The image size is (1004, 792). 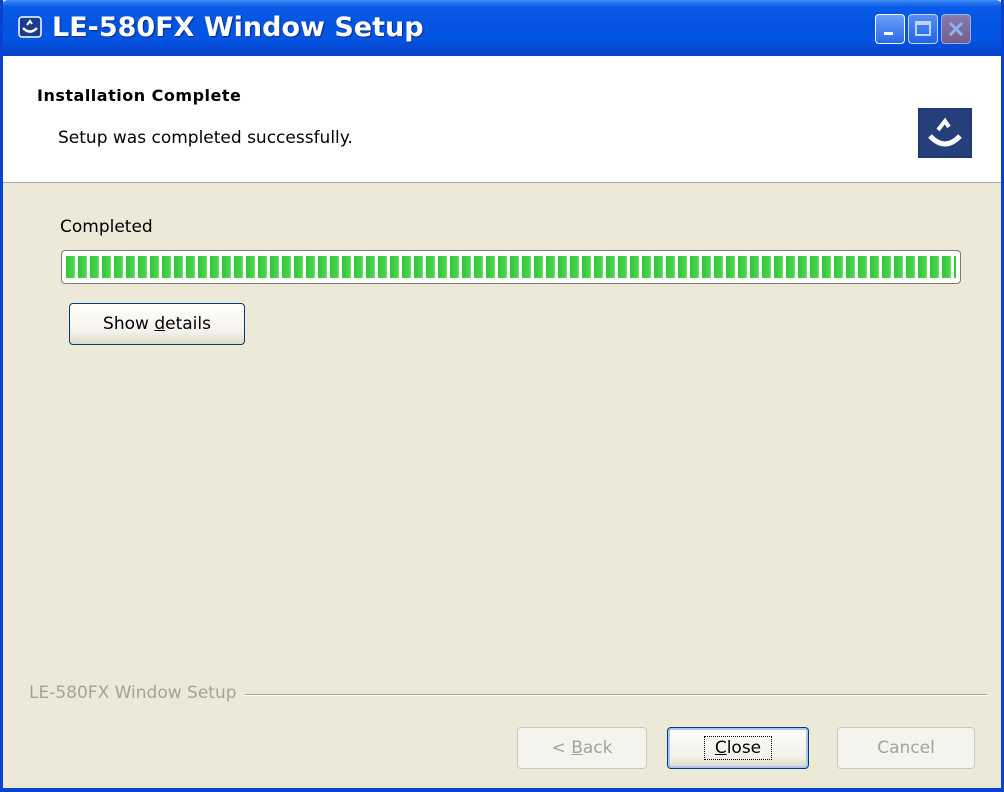 I want to click on maximize-button, so click(x=923, y=29).